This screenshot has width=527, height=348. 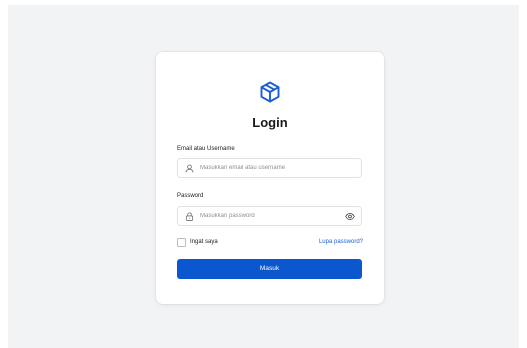 I want to click on forgot-password-link: Lupa password?, so click(x=341, y=242).